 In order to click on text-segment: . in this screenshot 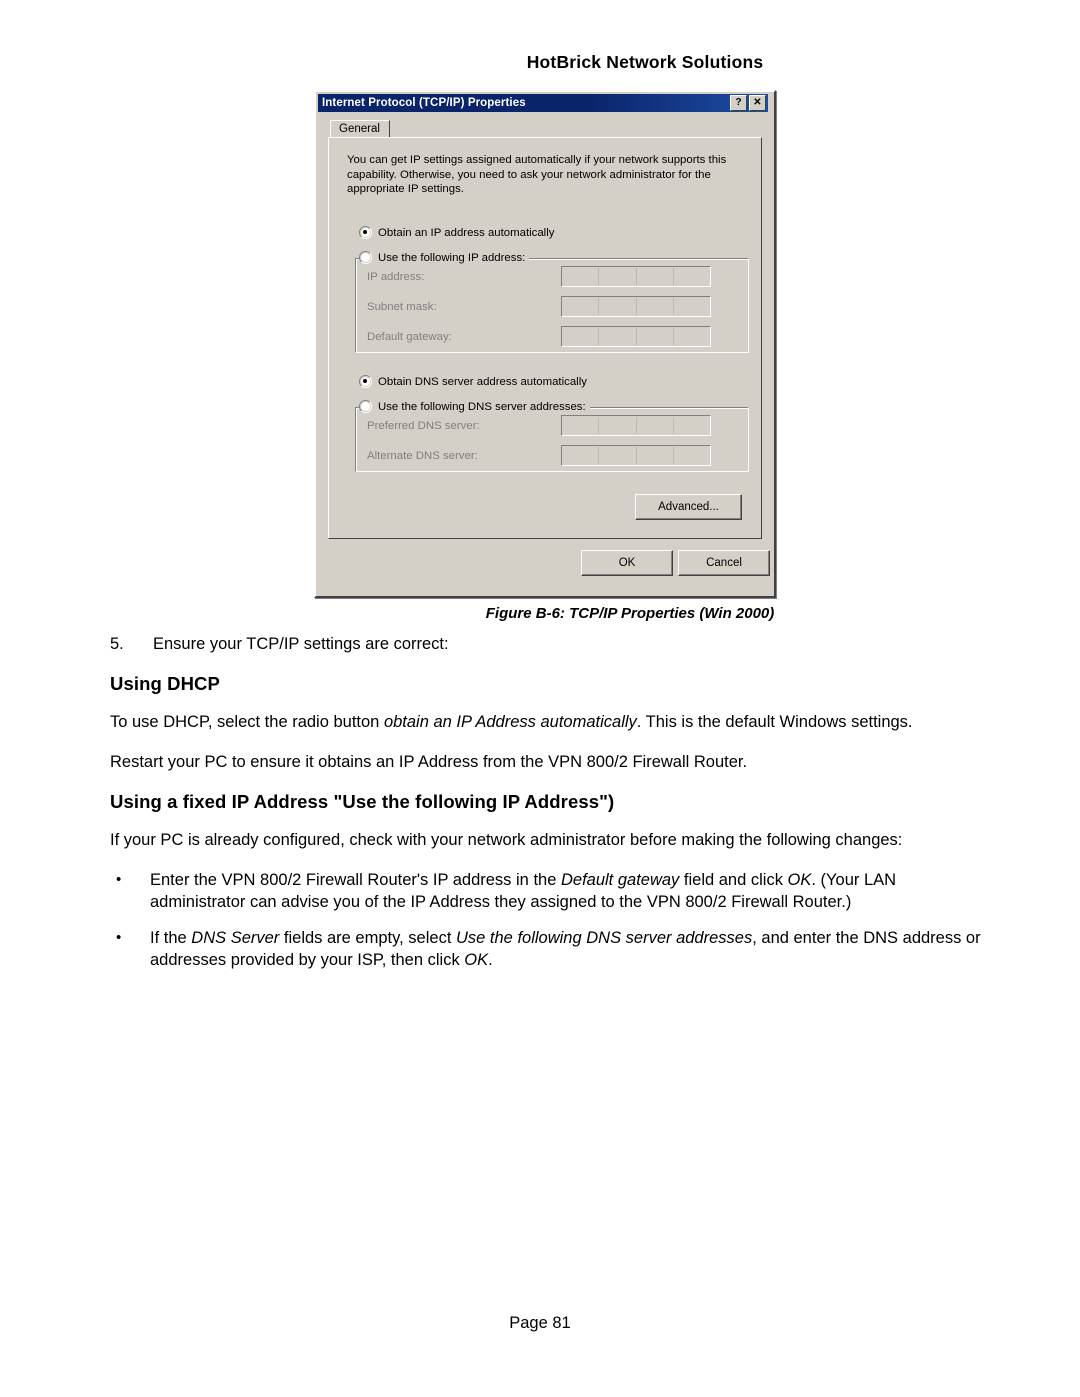, I will do `click(490, 960)`.